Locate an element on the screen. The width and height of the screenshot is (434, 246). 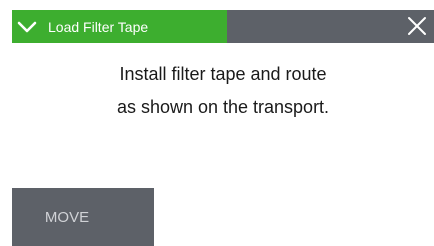
dialog-title-bar: Load Filter Tape is located at coordinates (223, 26).